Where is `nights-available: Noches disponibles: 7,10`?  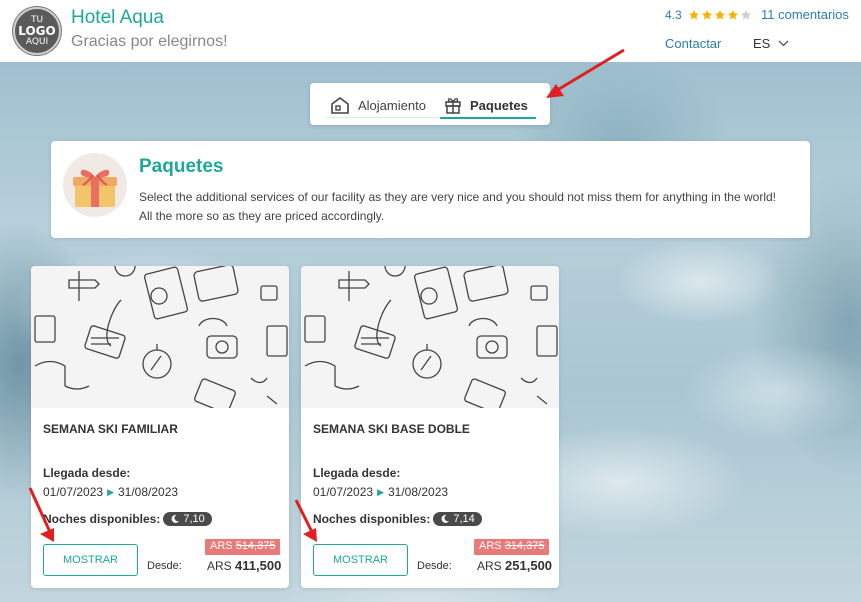
nights-available: Noches disponibles: 7,10 is located at coordinates (127, 519).